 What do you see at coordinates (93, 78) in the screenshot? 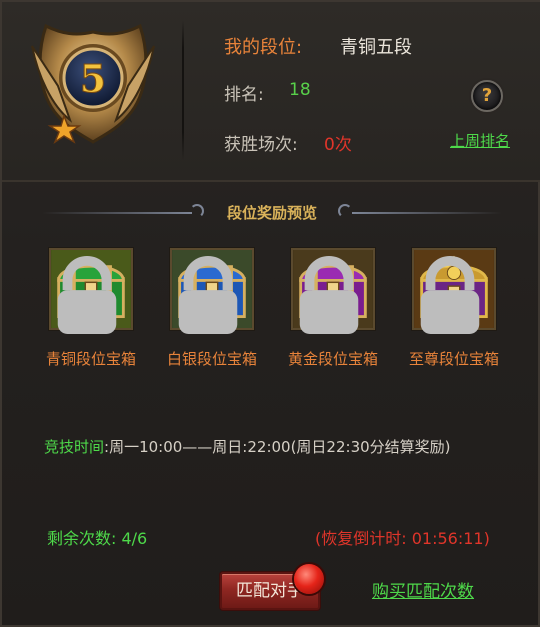
I see `badge-level-text: 5` at bounding box center [93, 78].